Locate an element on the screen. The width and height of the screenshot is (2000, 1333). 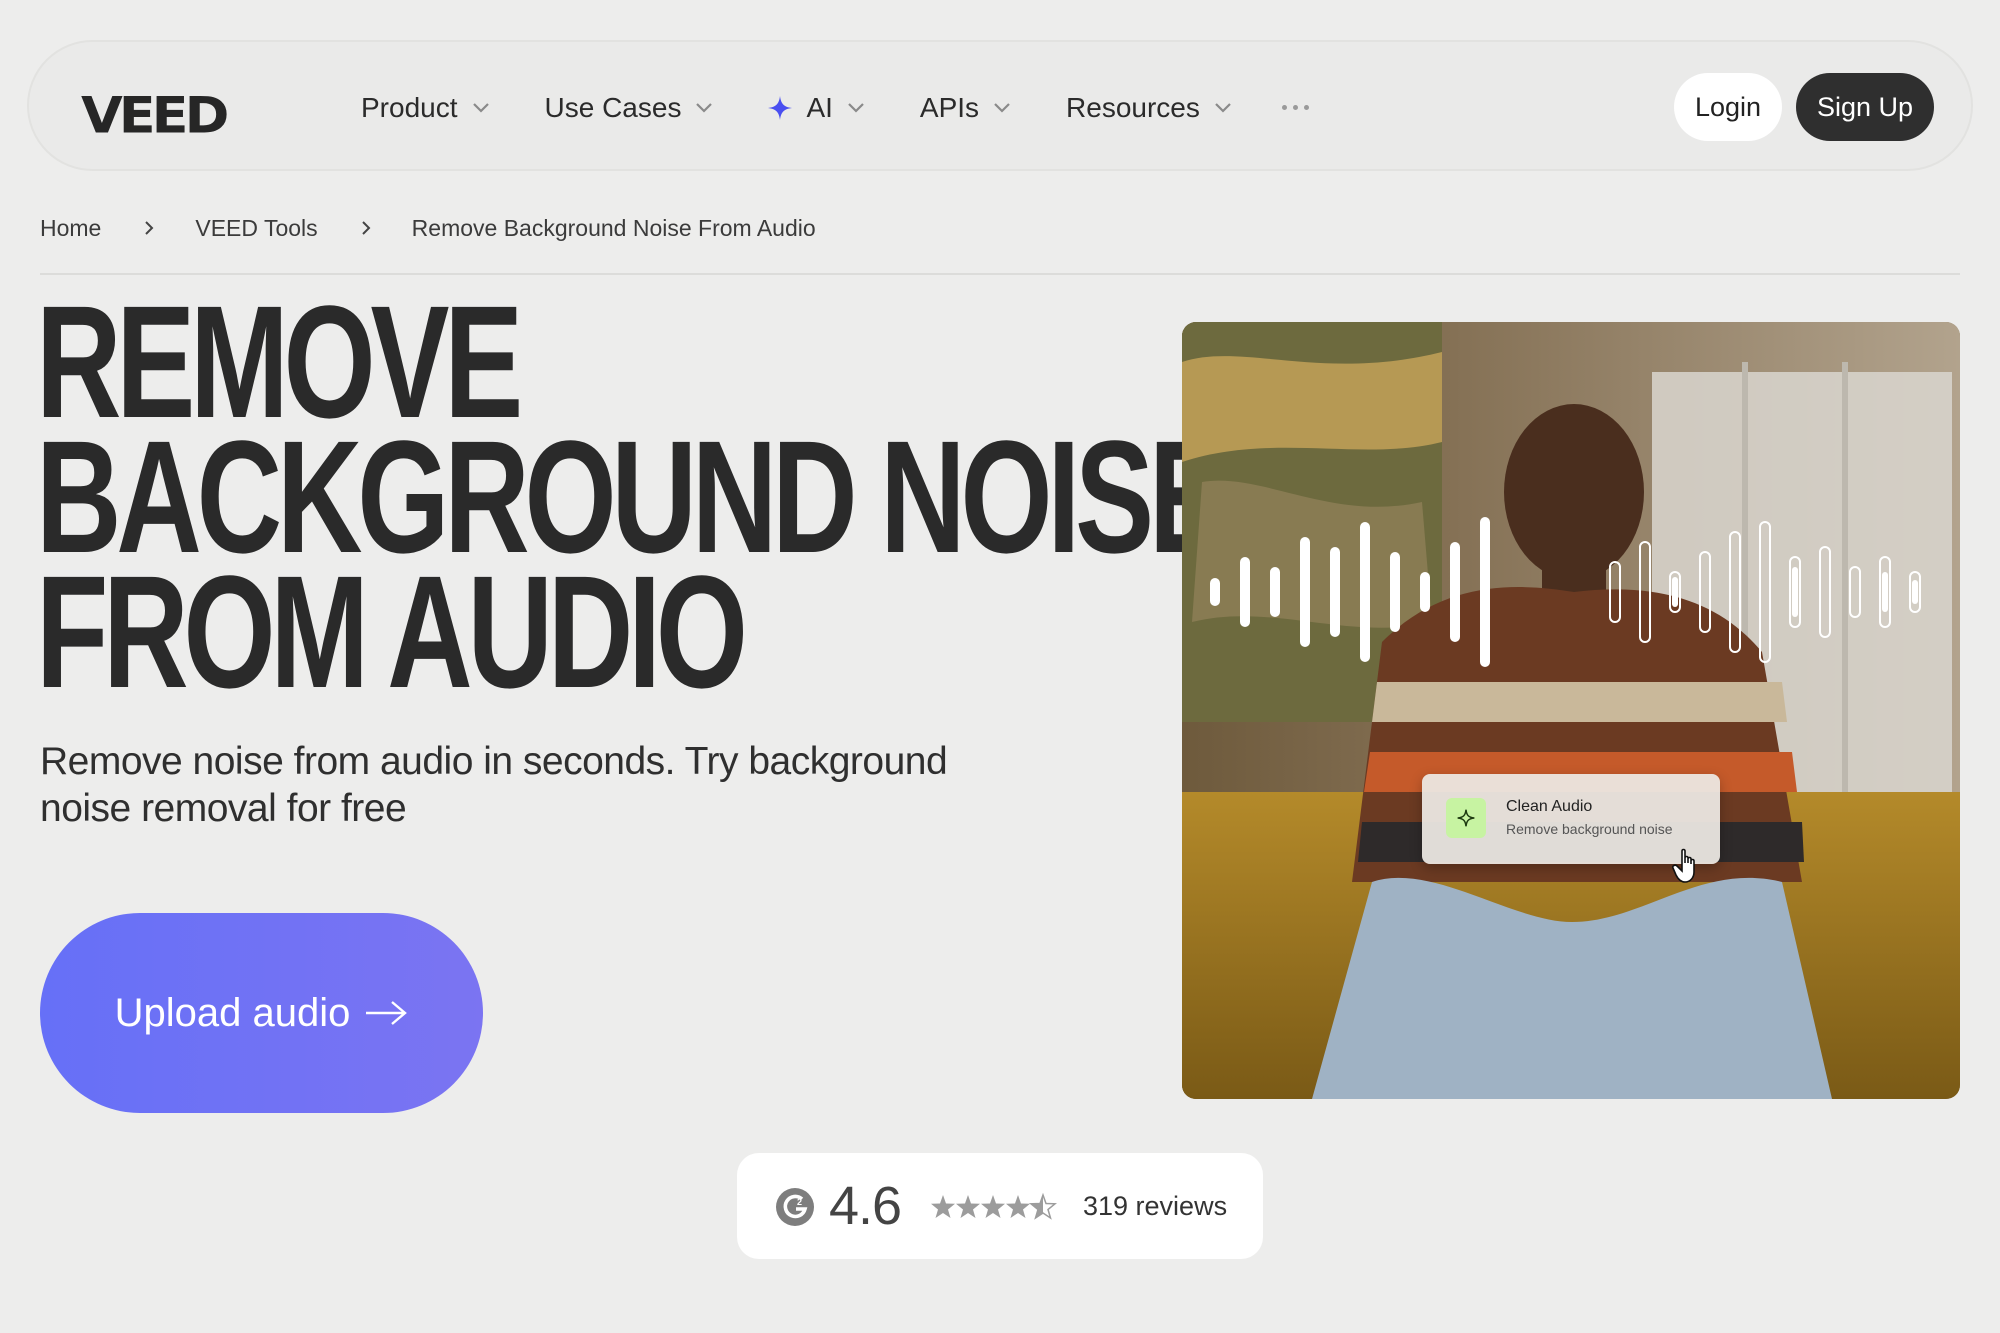
arrow-right-icon is located at coordinates (387, 1013).